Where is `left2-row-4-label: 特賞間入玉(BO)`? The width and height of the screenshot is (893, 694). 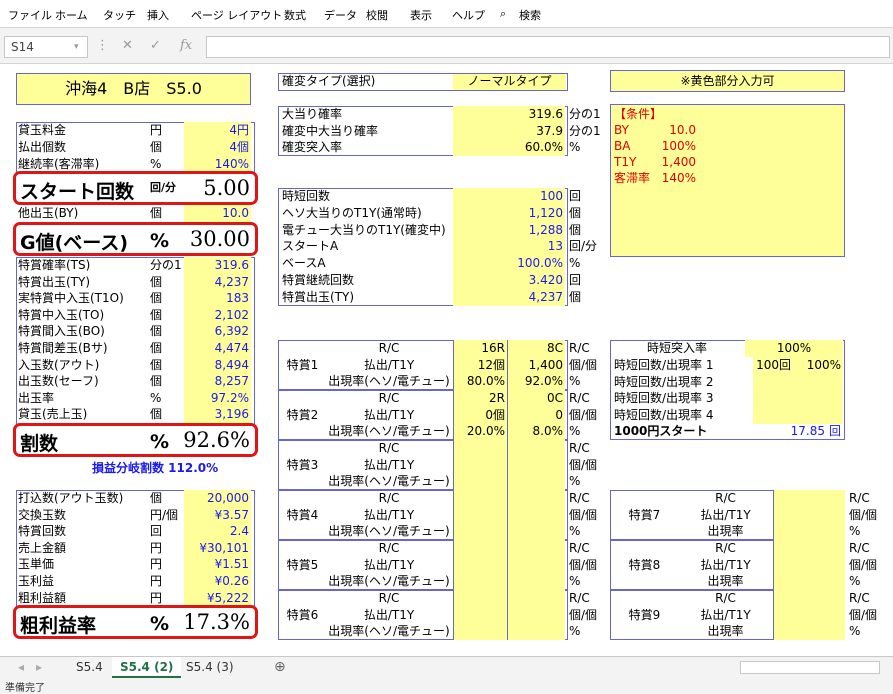
left2-row-4-label: 特賞間入玉(BO) is located at coordinates (61, 331).